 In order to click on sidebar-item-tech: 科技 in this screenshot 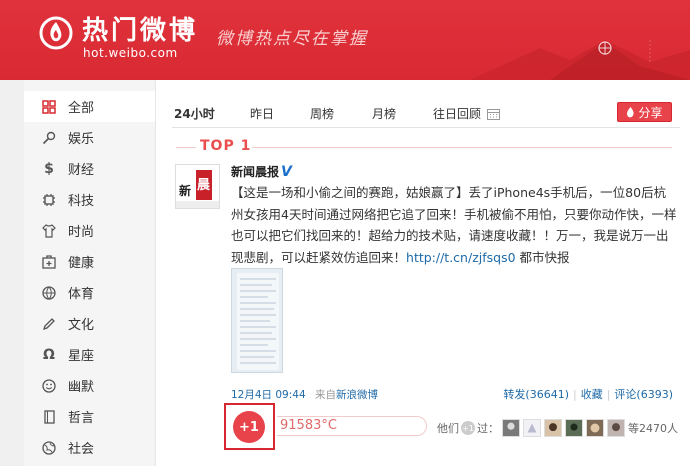, I will do `click(89, 199)`.